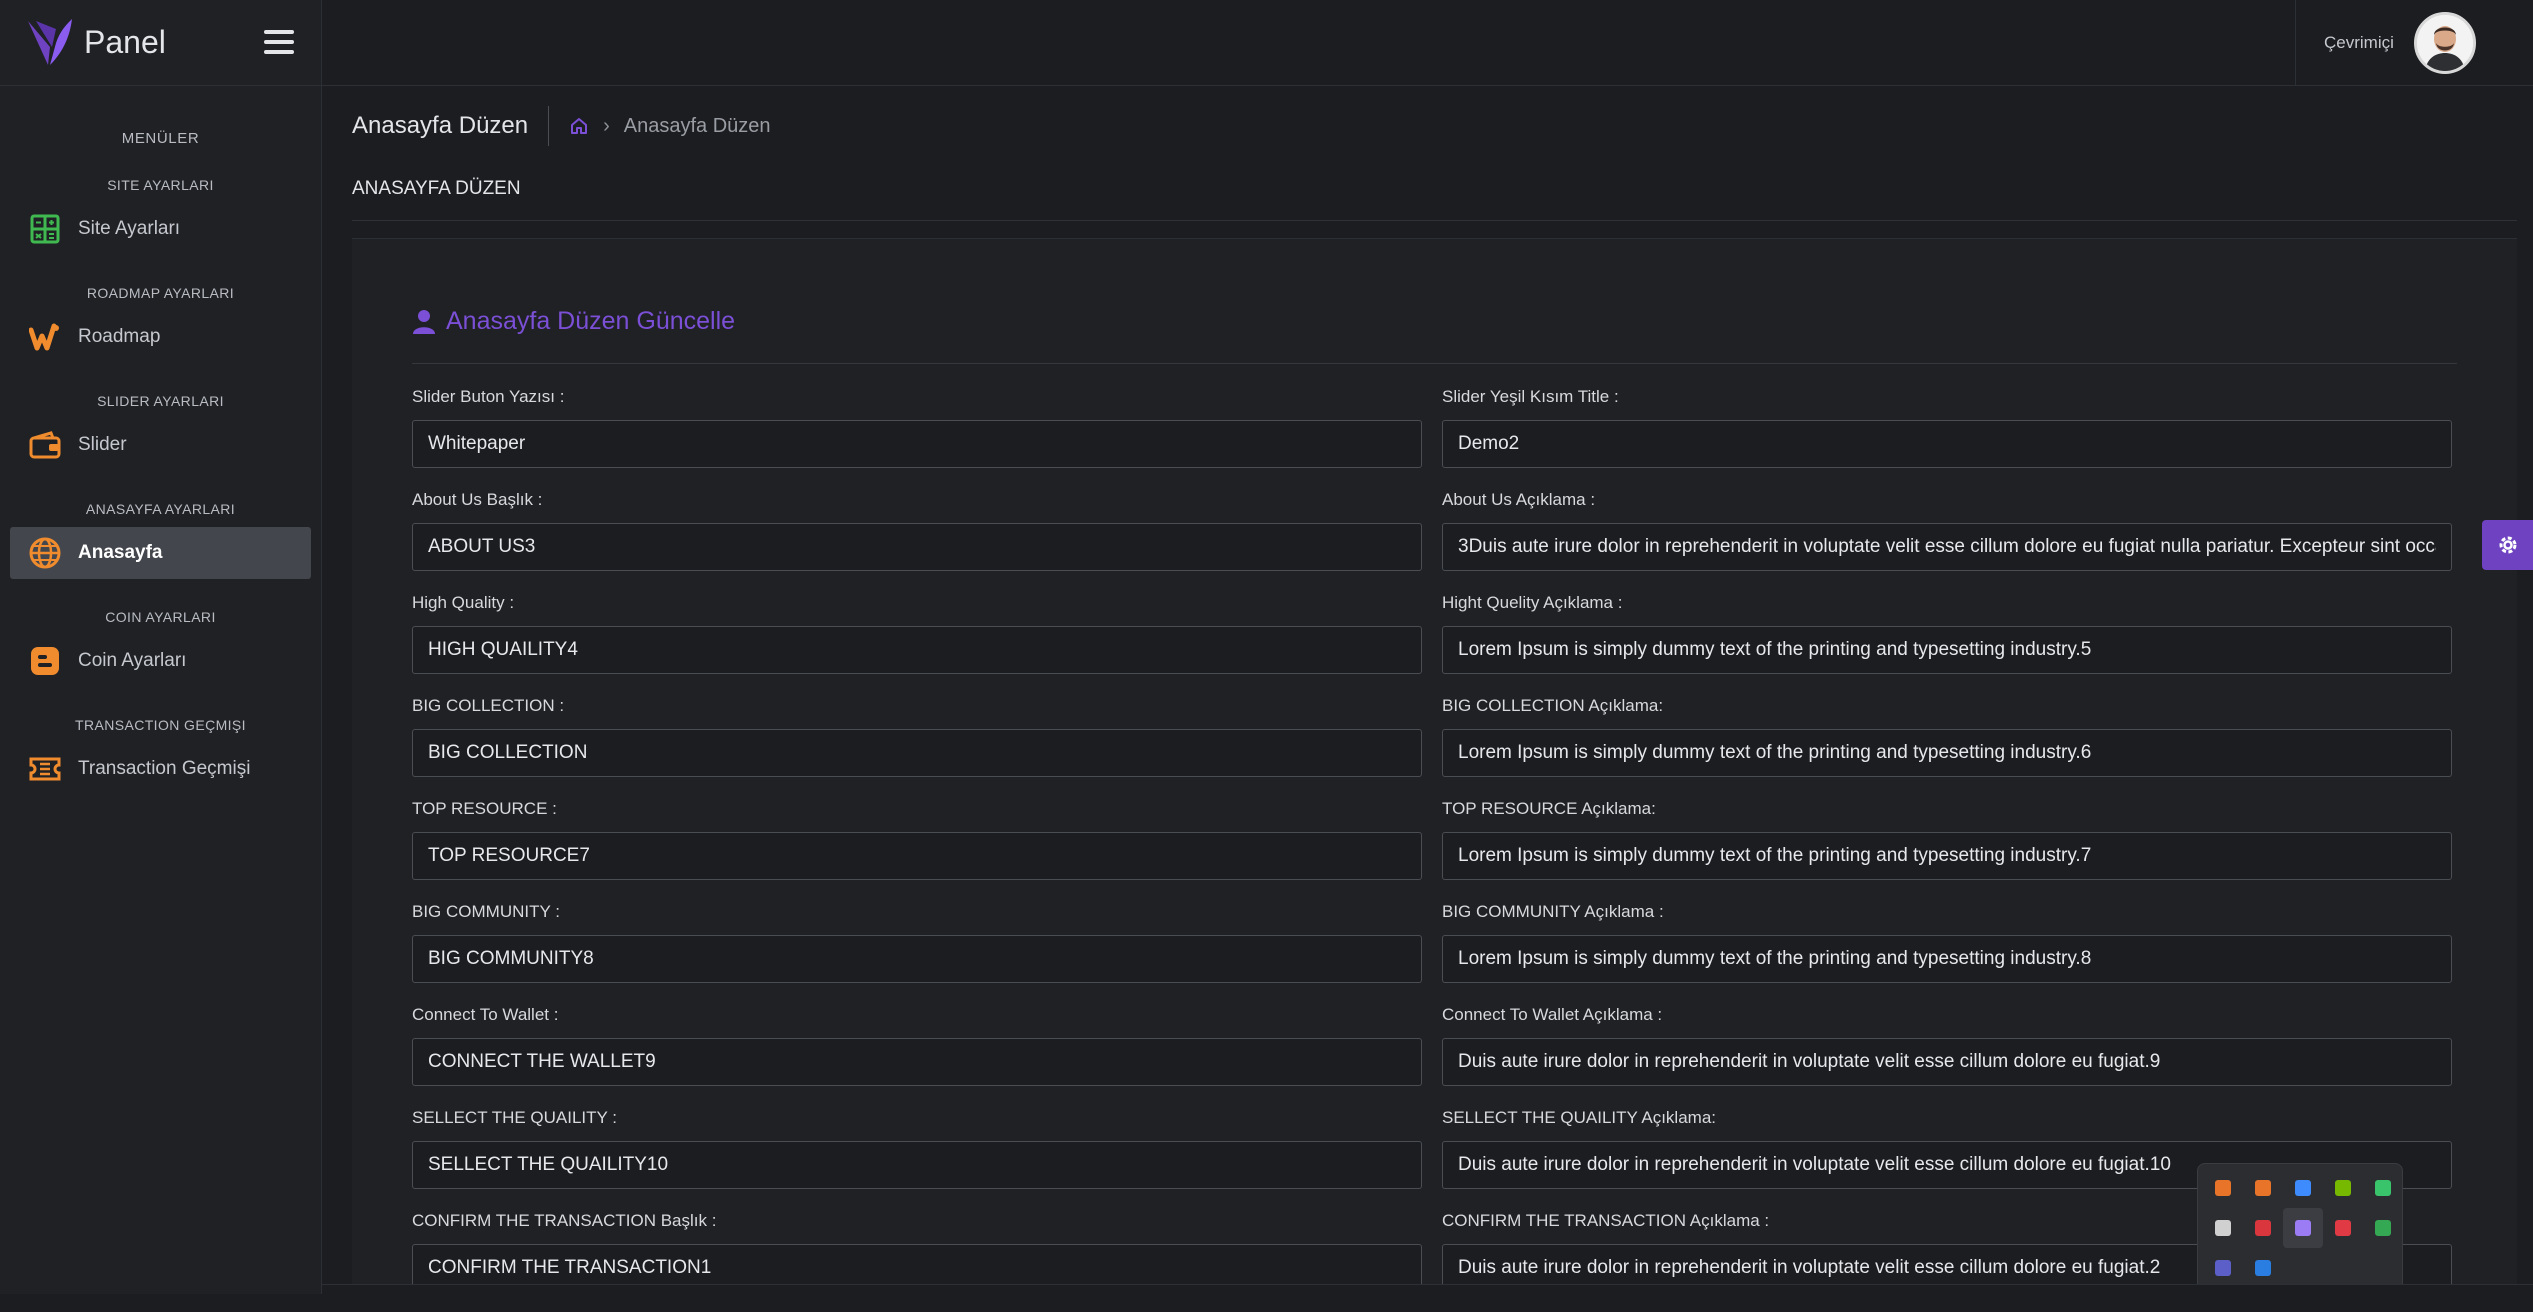  What do you see at coordinates (1947, 1118) in the screenshot?
I see `field-label: SELLECT THE QUAILITY Açıklama:` at bounding box center [1947, 1118].